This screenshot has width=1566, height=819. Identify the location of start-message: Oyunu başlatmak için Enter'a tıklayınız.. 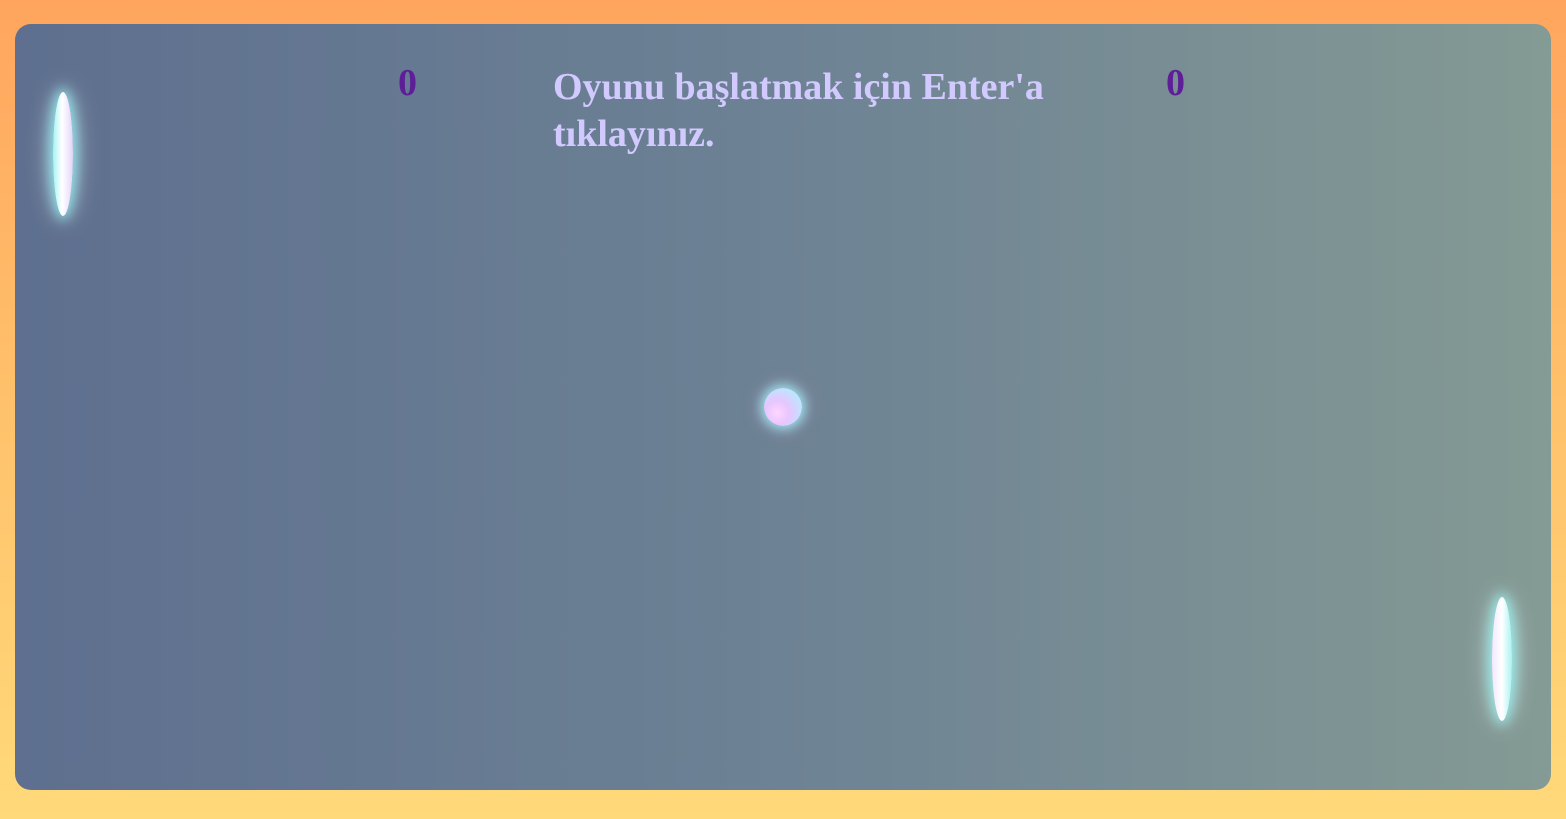
(798, 110).